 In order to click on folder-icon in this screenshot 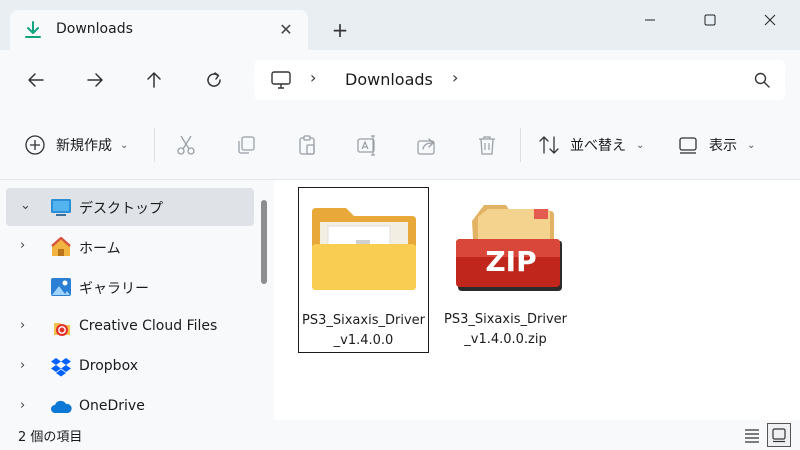, I will do `click(364, 249)`.